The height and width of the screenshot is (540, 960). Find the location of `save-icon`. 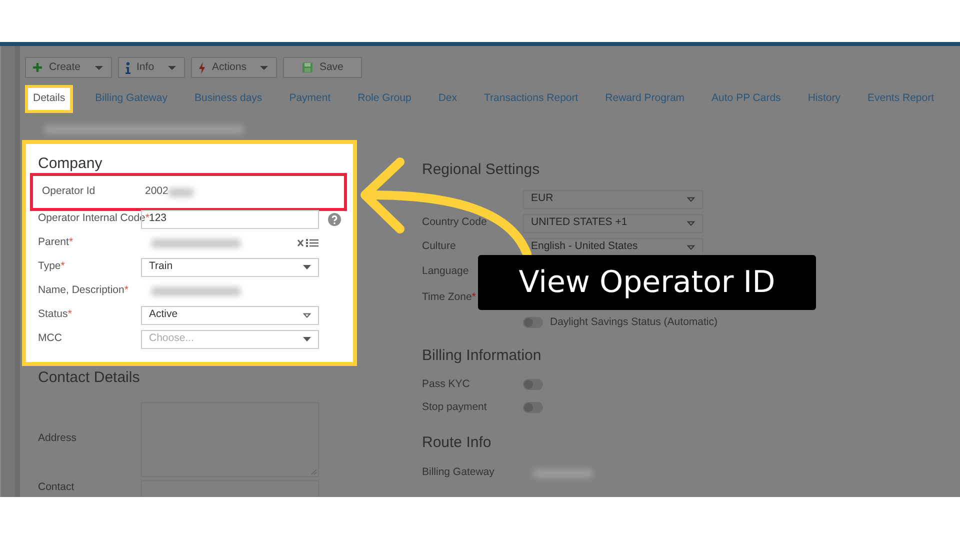

save-icon is located at coordinates (308, 67).